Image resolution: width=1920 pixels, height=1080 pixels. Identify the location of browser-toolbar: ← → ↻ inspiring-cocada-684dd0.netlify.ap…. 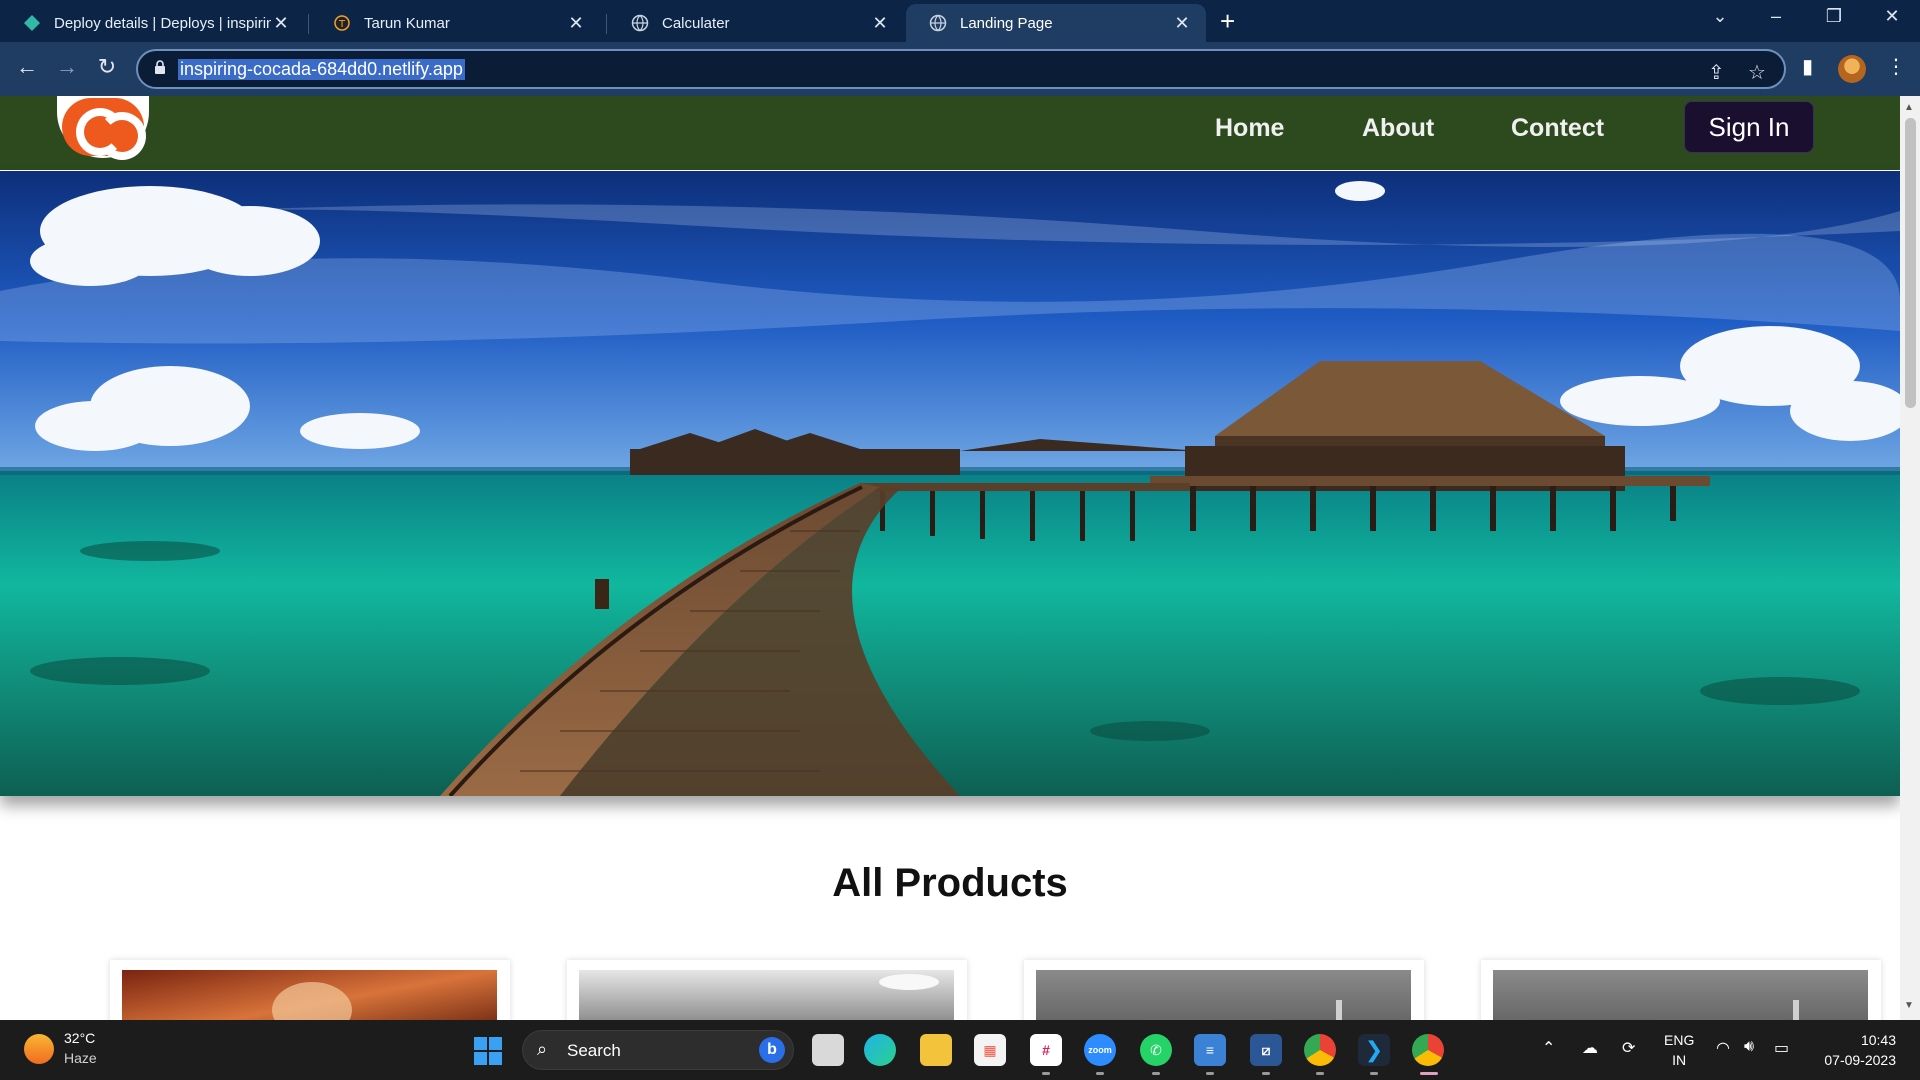
(960, 69).